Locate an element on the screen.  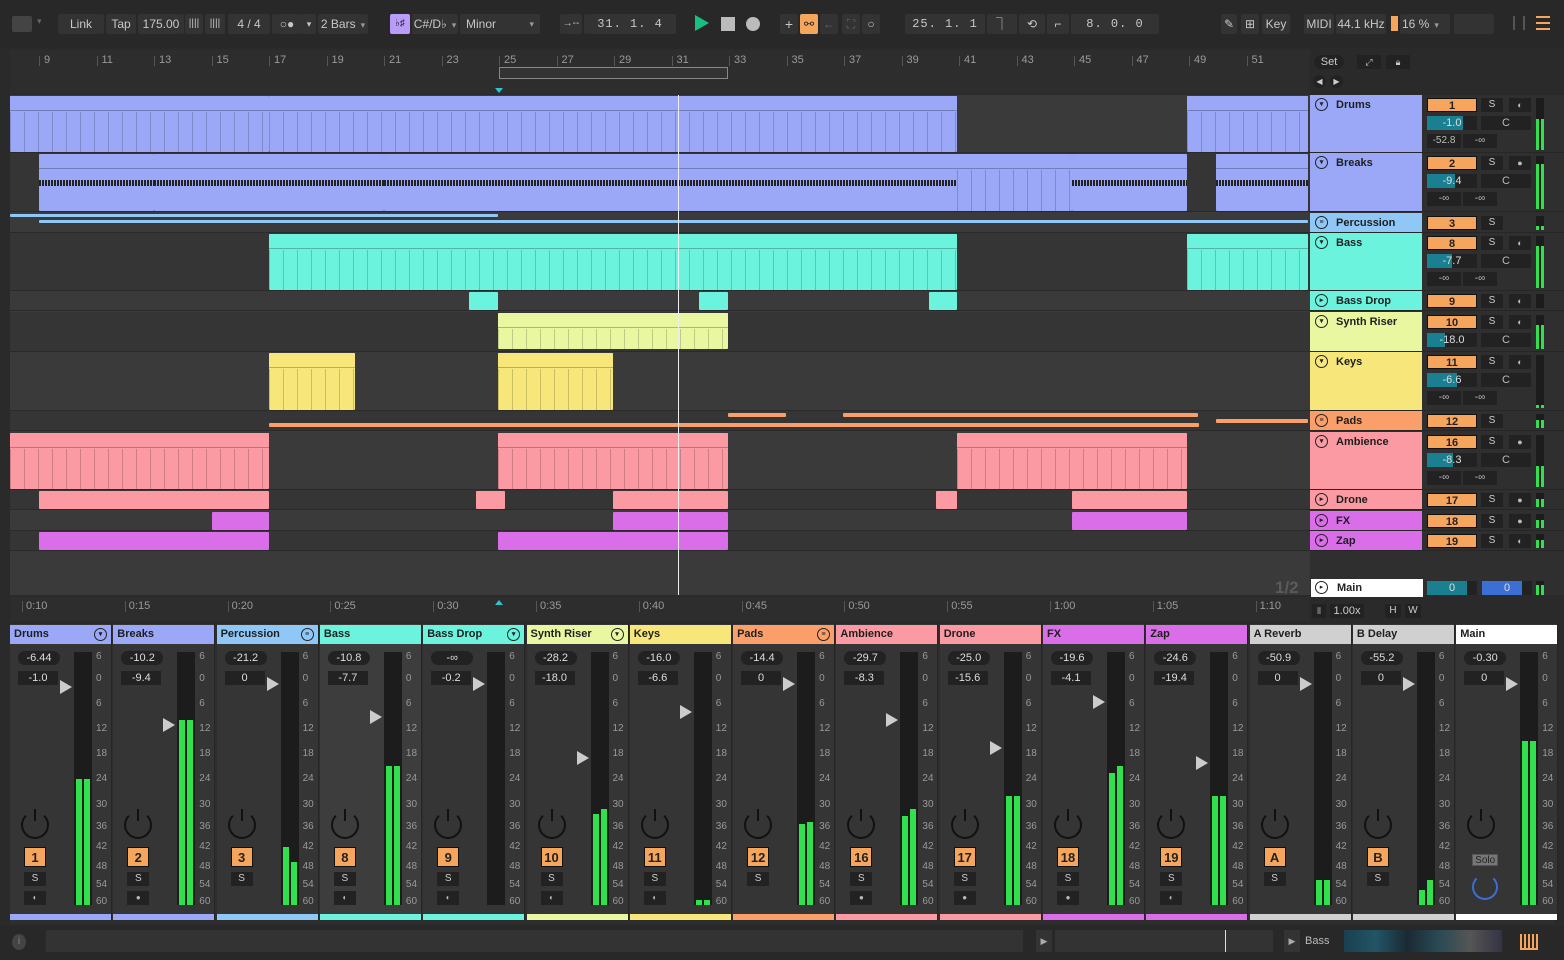
channel-title: Synth Riser ▾ is located at coordinates (577, 634).